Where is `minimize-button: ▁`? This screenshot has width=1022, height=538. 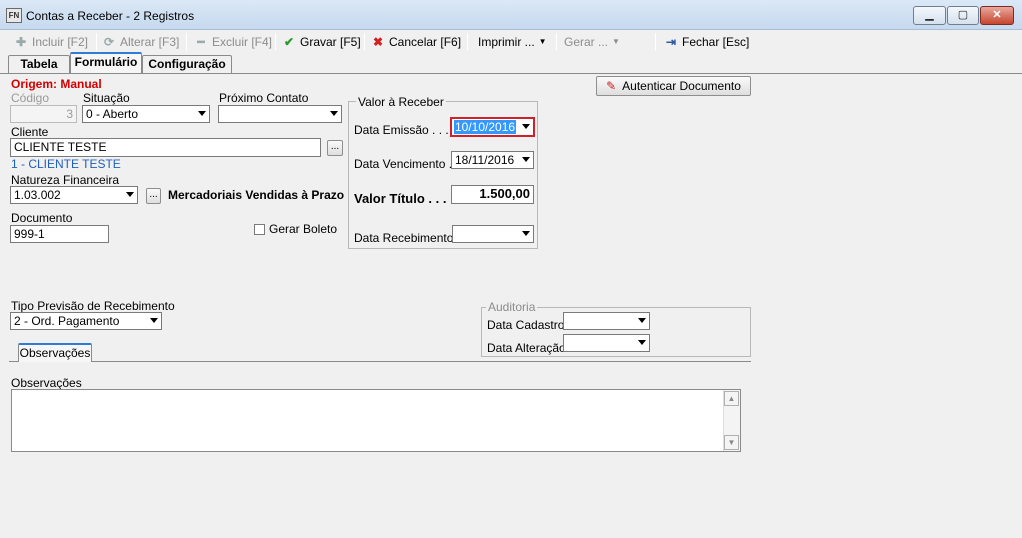
minimize-button: ▁ is located at coordinates (929, 15).